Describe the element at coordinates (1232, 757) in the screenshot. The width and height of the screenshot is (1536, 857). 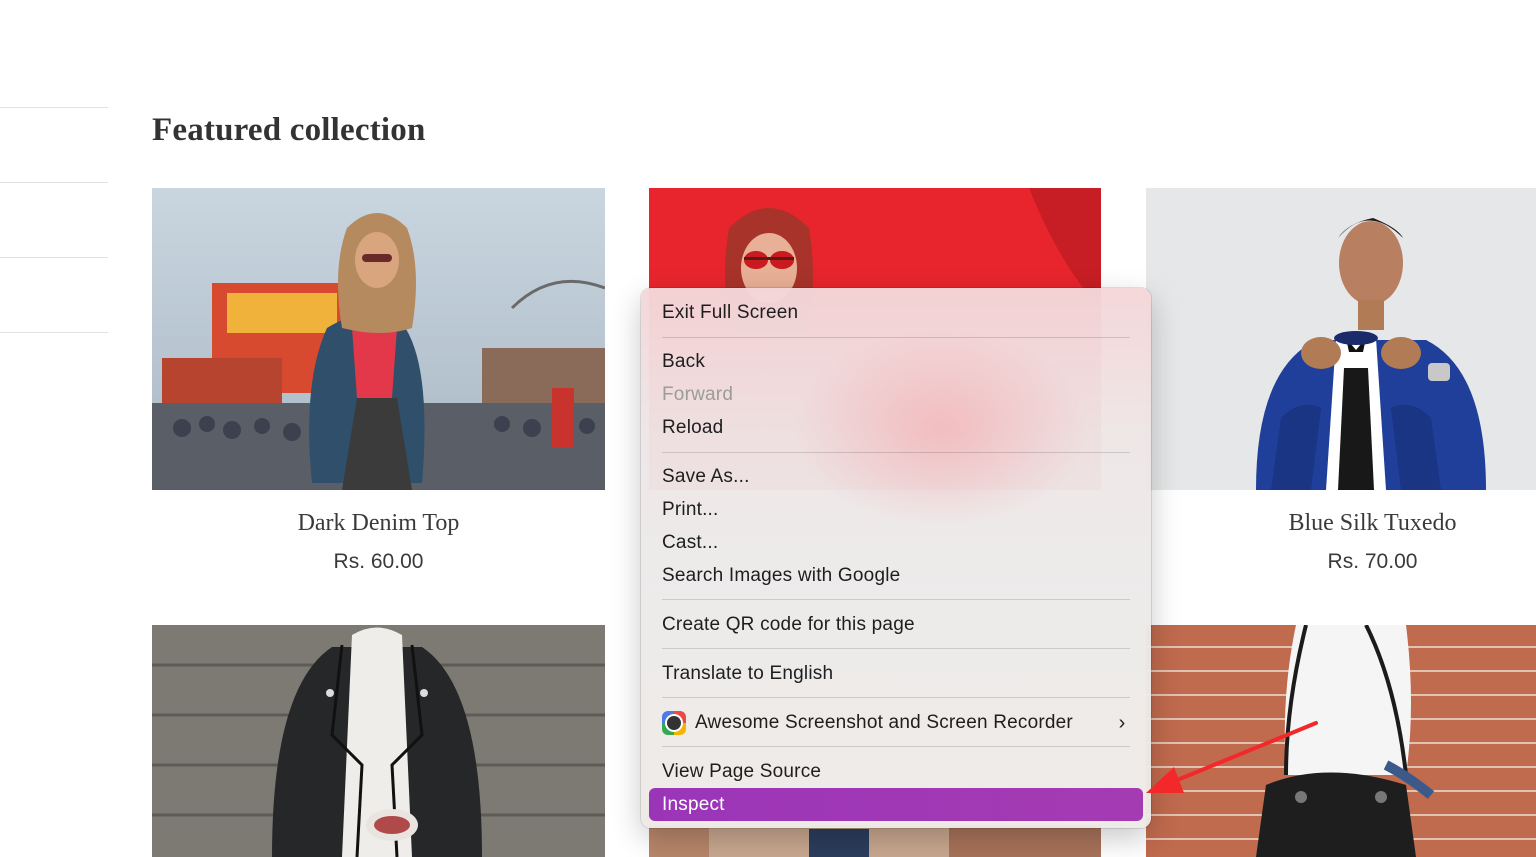
I see `annotation-arrow-icon` at that location.